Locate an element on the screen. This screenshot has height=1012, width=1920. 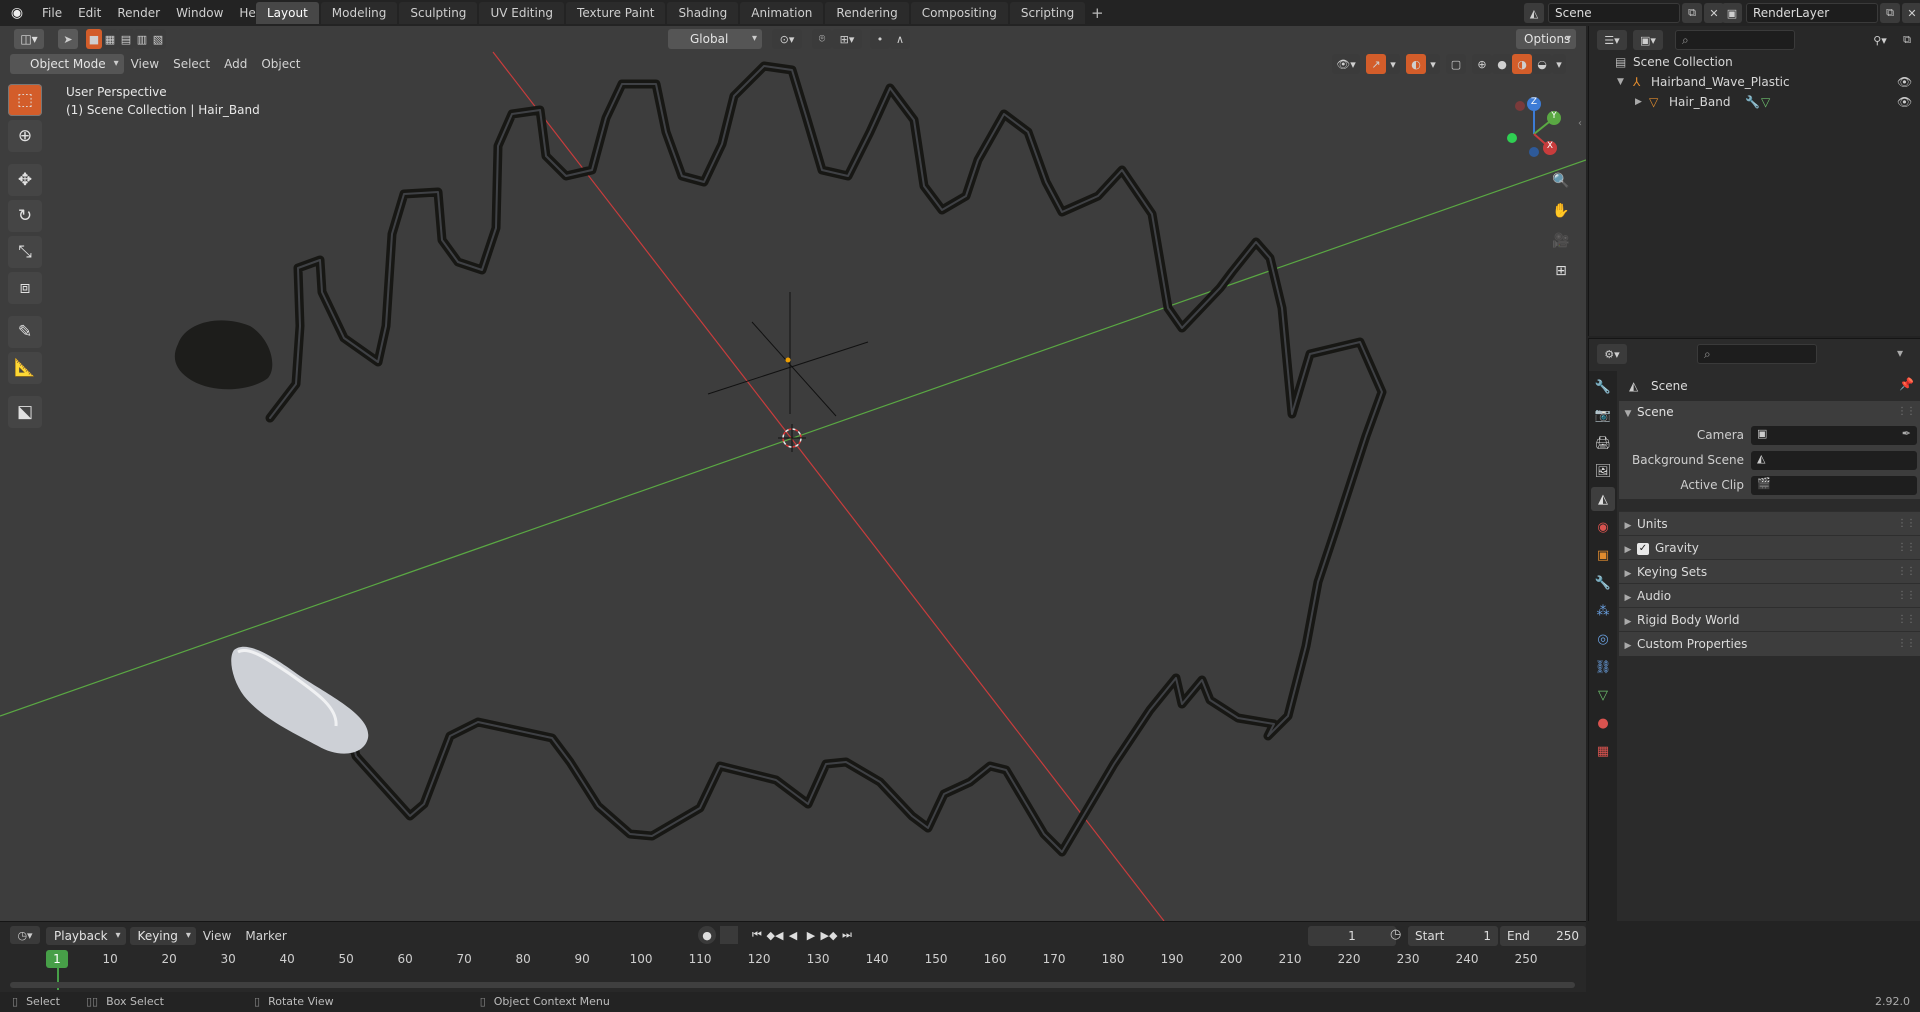
menu-edit: Edit is located at coordinates (89, 13).